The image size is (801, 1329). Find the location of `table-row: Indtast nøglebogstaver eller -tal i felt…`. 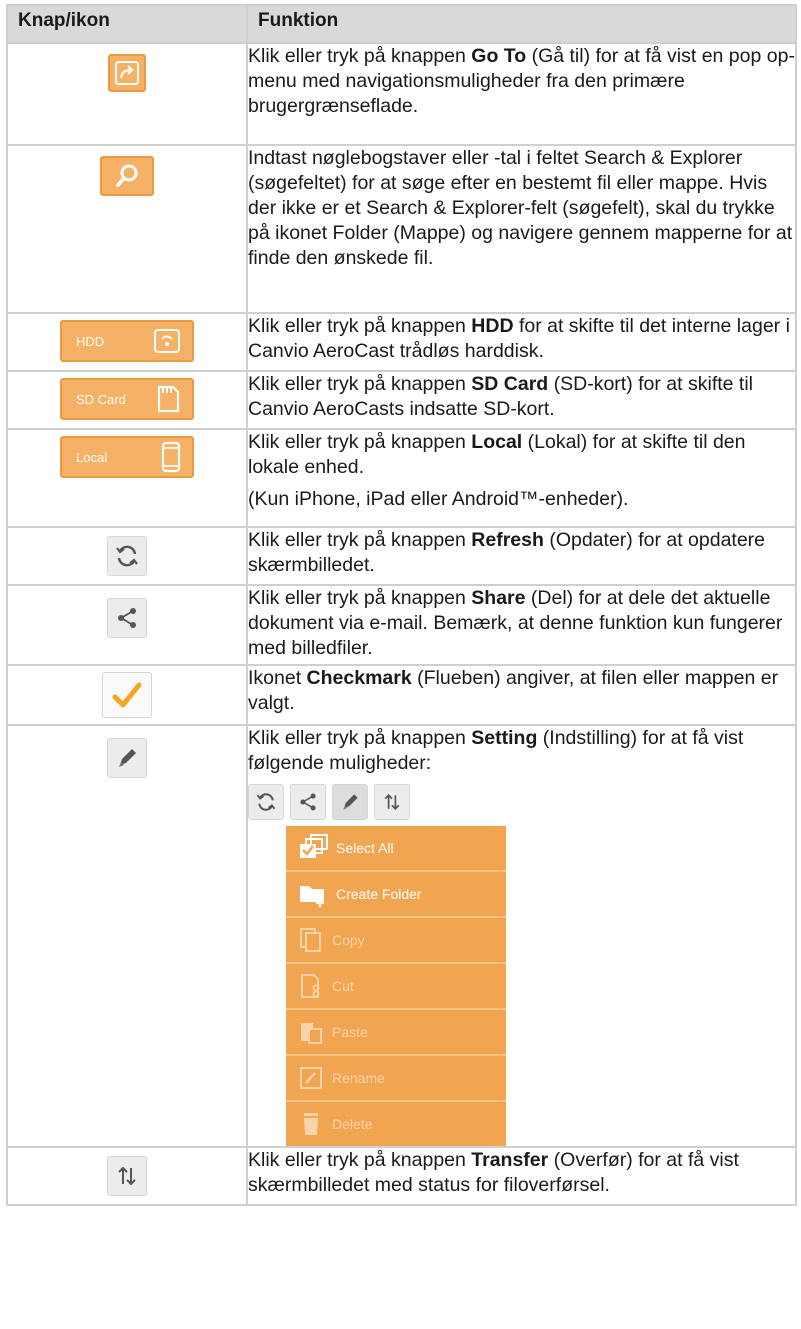

table-row: Indtast nøglebogstaver eller -tal i felt… is located at coordinates (401, 229).